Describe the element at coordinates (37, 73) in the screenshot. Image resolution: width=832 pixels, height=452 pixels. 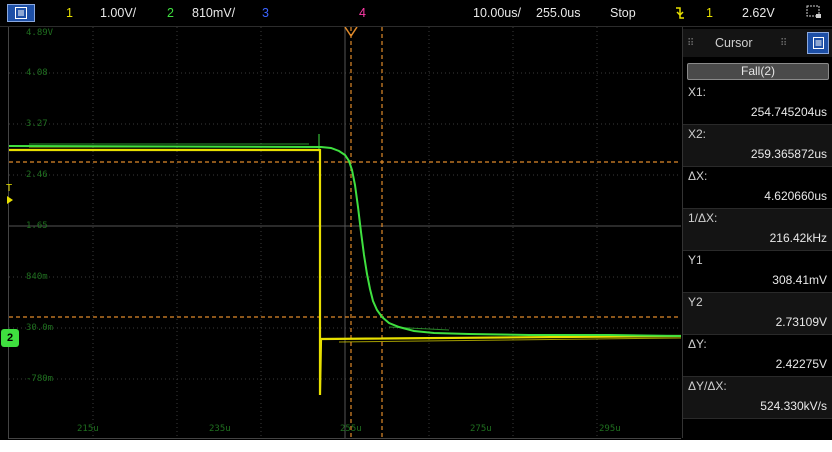
I see `y-label-1: 4.08` at that location.